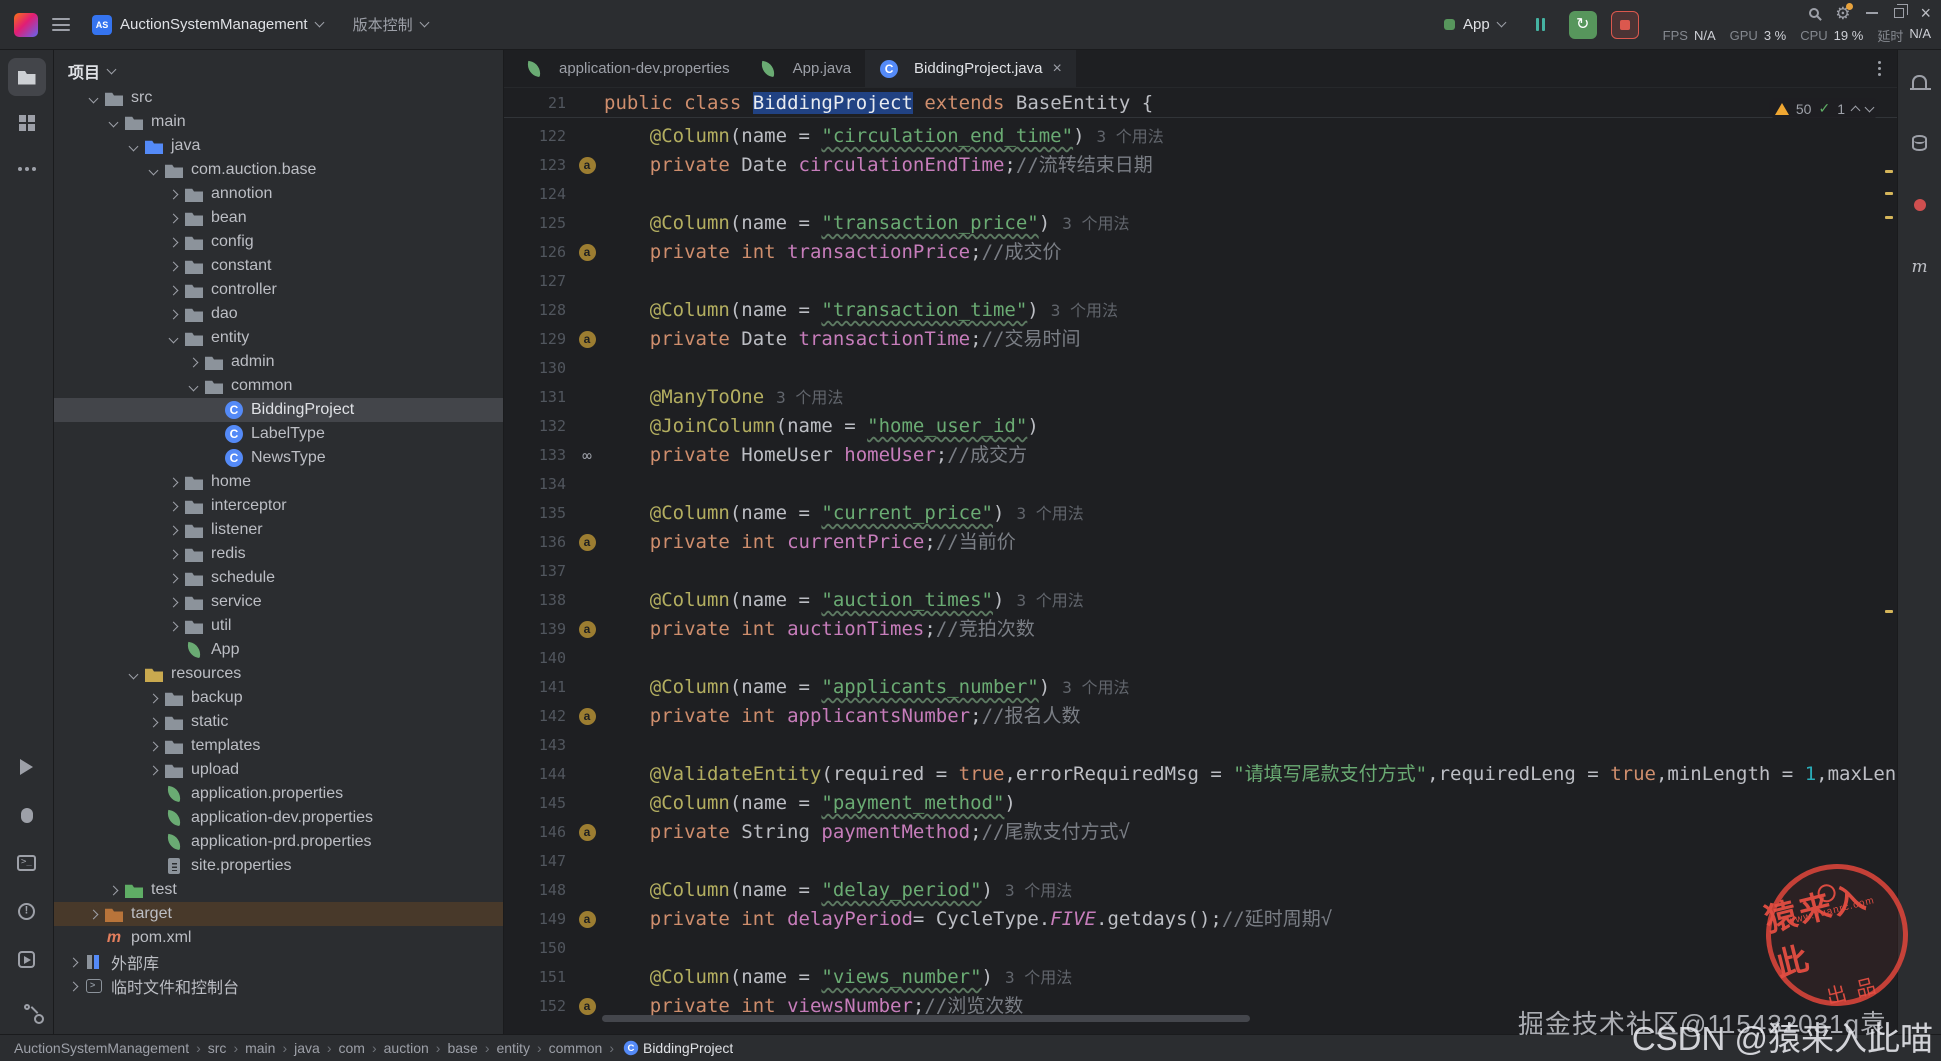 The height and width of the screenshot is (1061, 1941). What do you see at coordinates (278, 170) in the screenshot?
I see `tree-item-com.auction.base: com.auction.base` at bounding box center [278, 170].